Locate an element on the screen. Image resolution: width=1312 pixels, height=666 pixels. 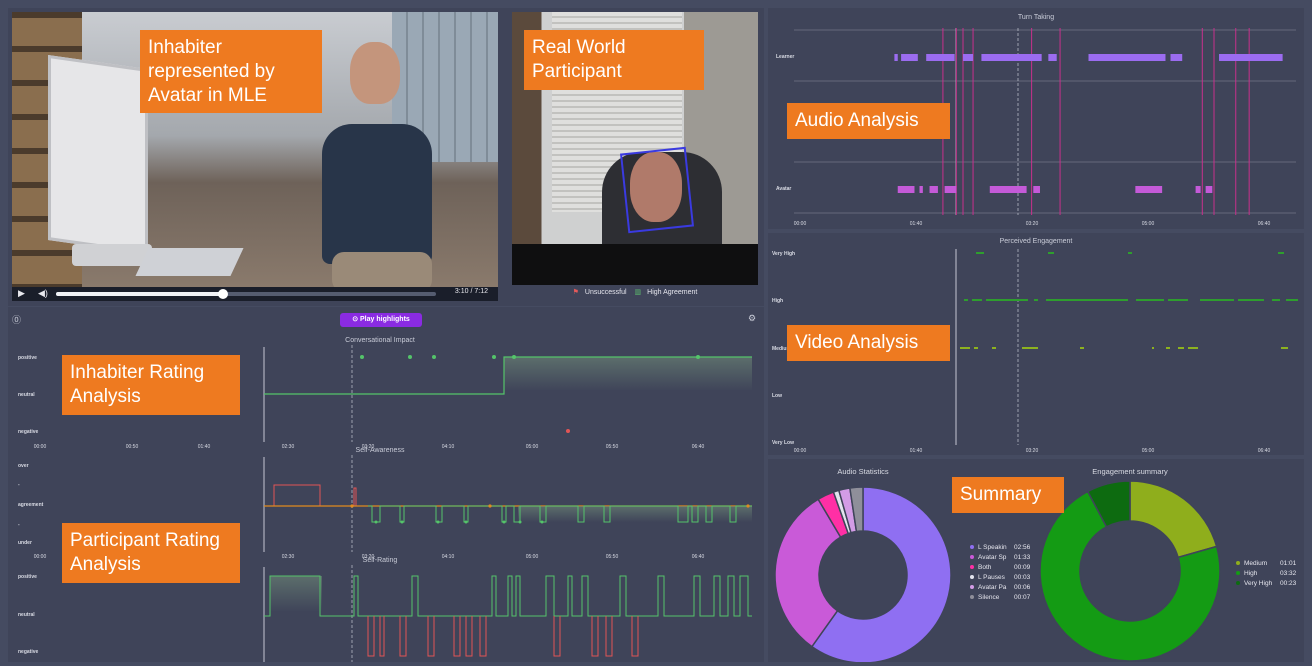
y-tick-label: Low is located at coordinates (777, 396).